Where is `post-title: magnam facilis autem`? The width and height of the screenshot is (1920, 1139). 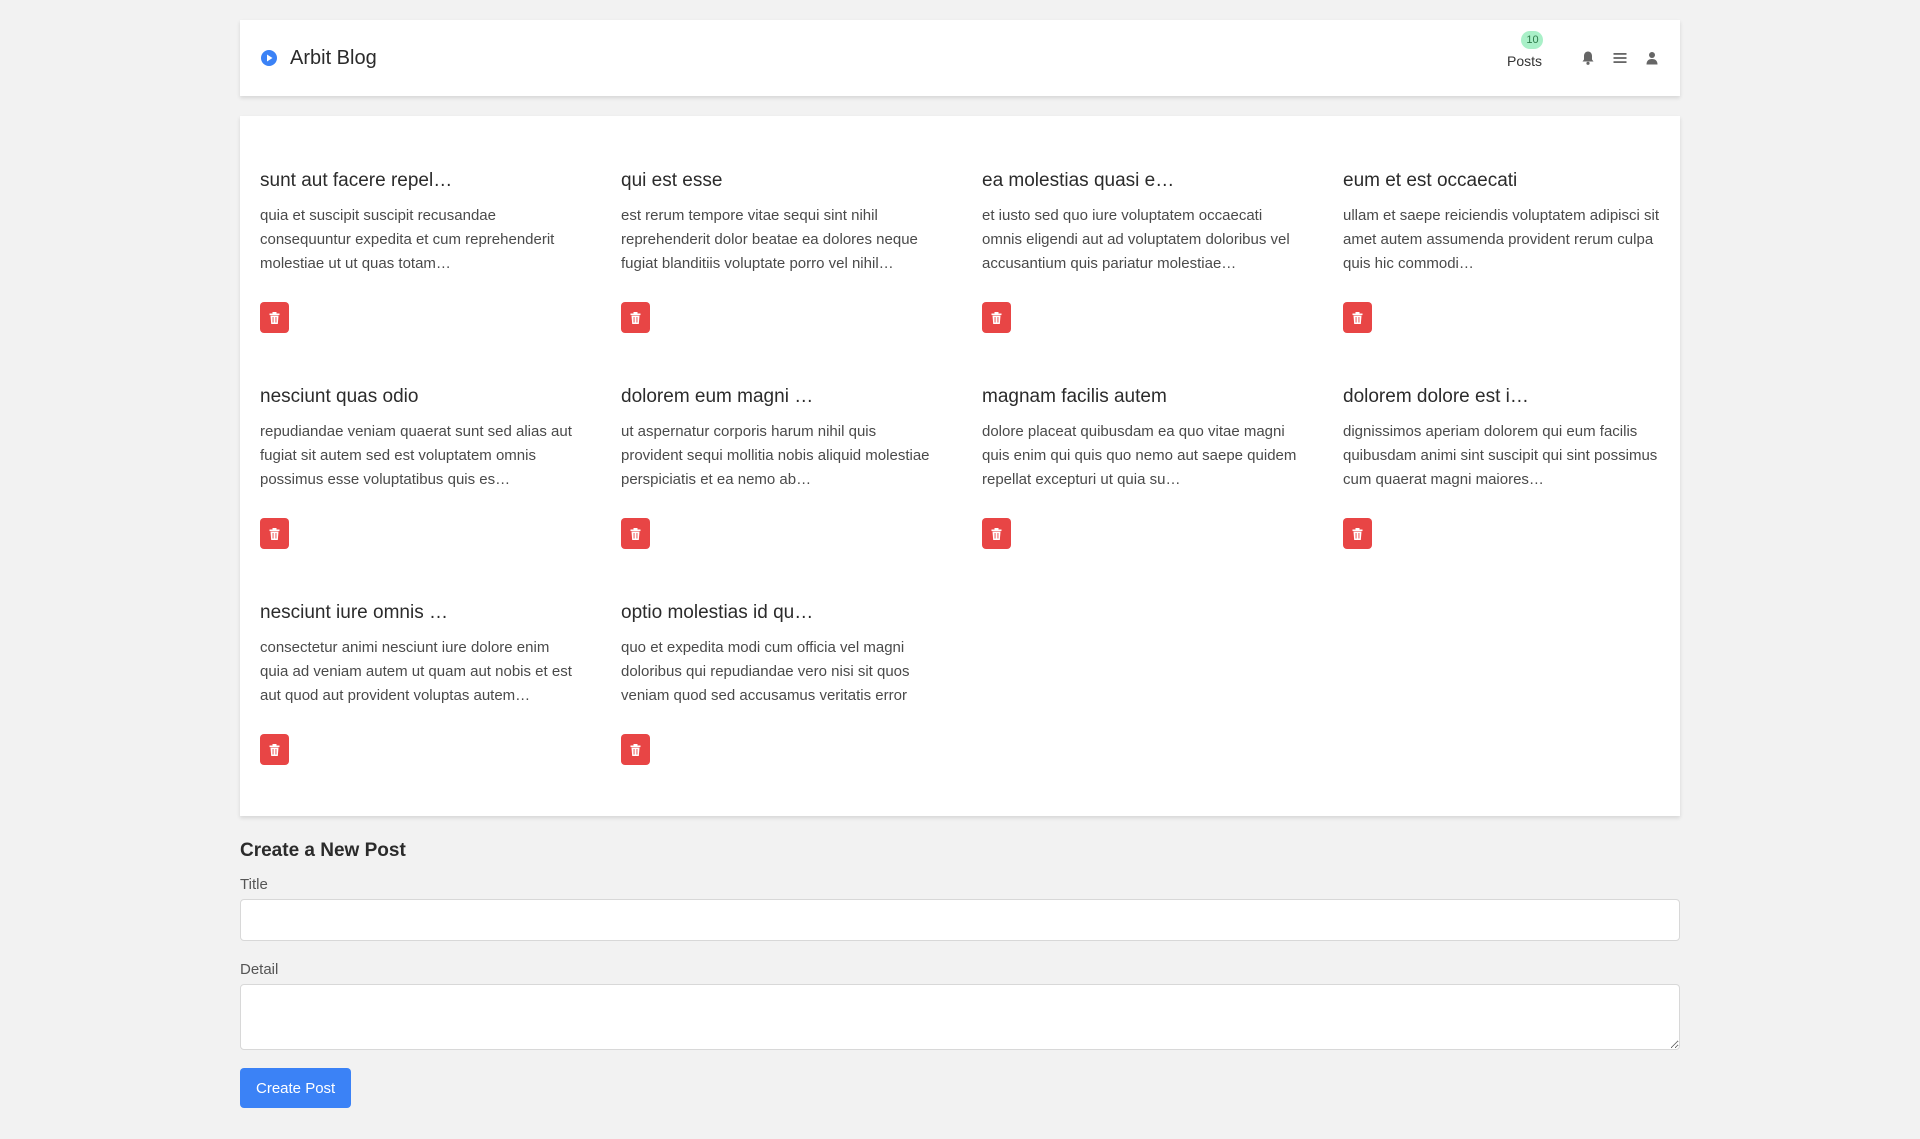
post-title: magnam facilis autem is located at coordinates (1074, 396).